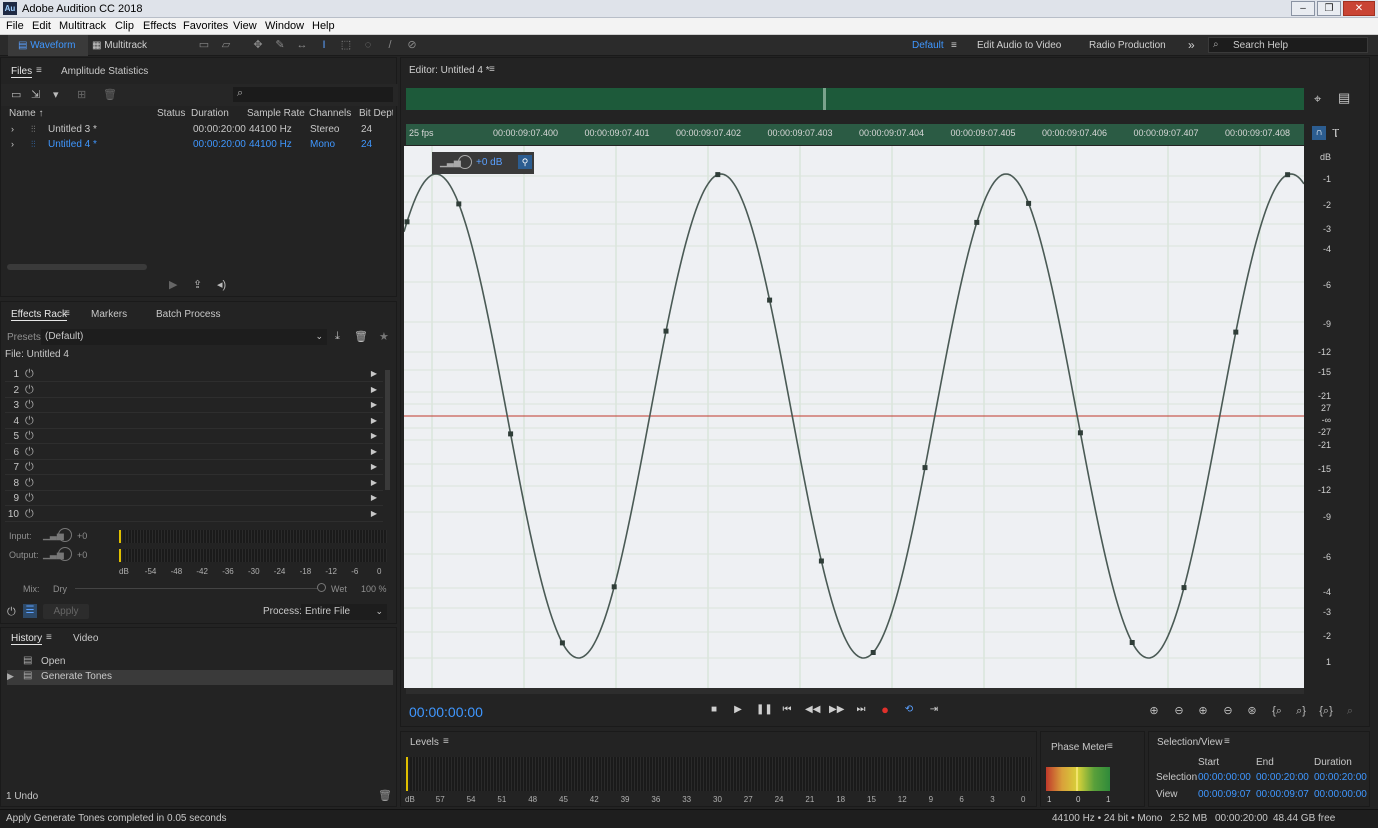 This screenshot has height=828, width=1378. What do you see at coordinates (376, 113) in the screenshot?
I see `col-bit-depth: Bit Depth` at bounding box center [376, 113].